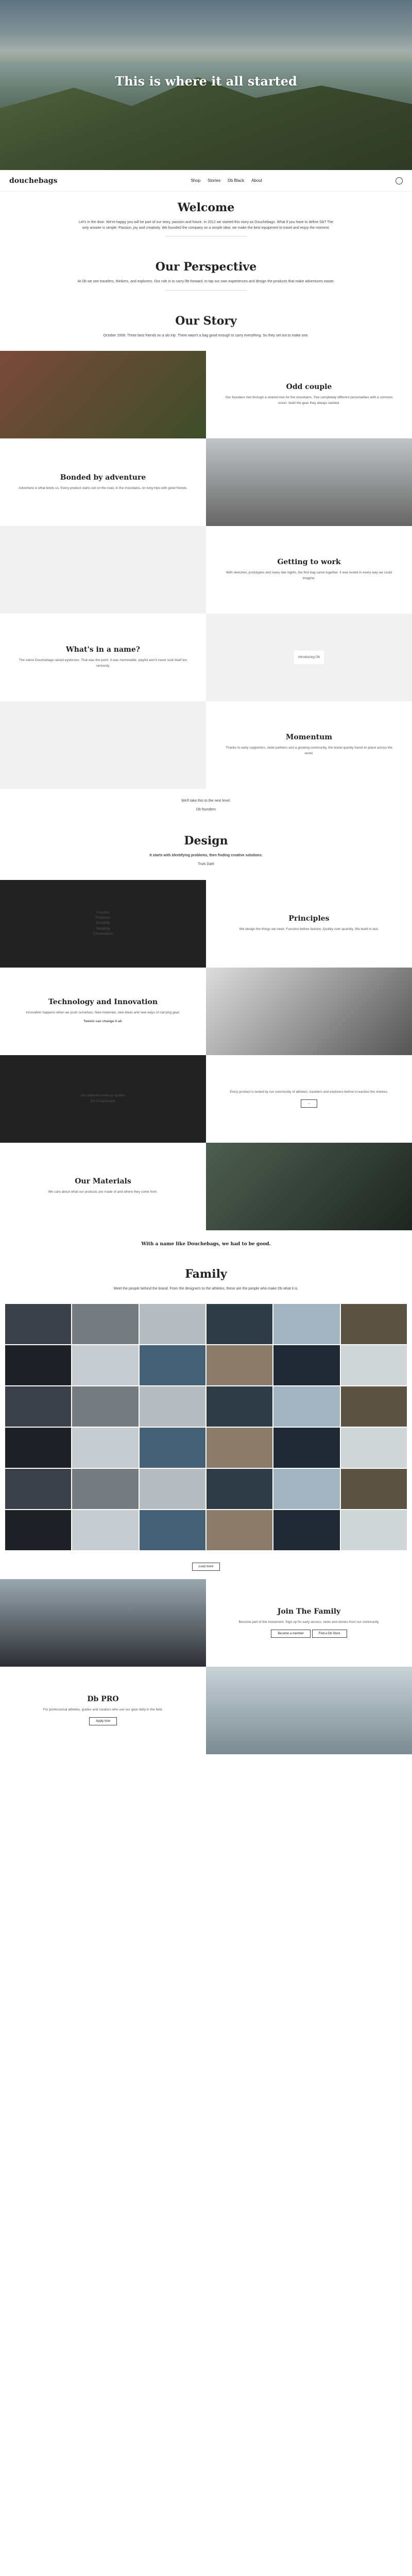  Describe the element at coordinates (214, 180) in the screenshot. I see `nav-item-stories: Stories` at that location.